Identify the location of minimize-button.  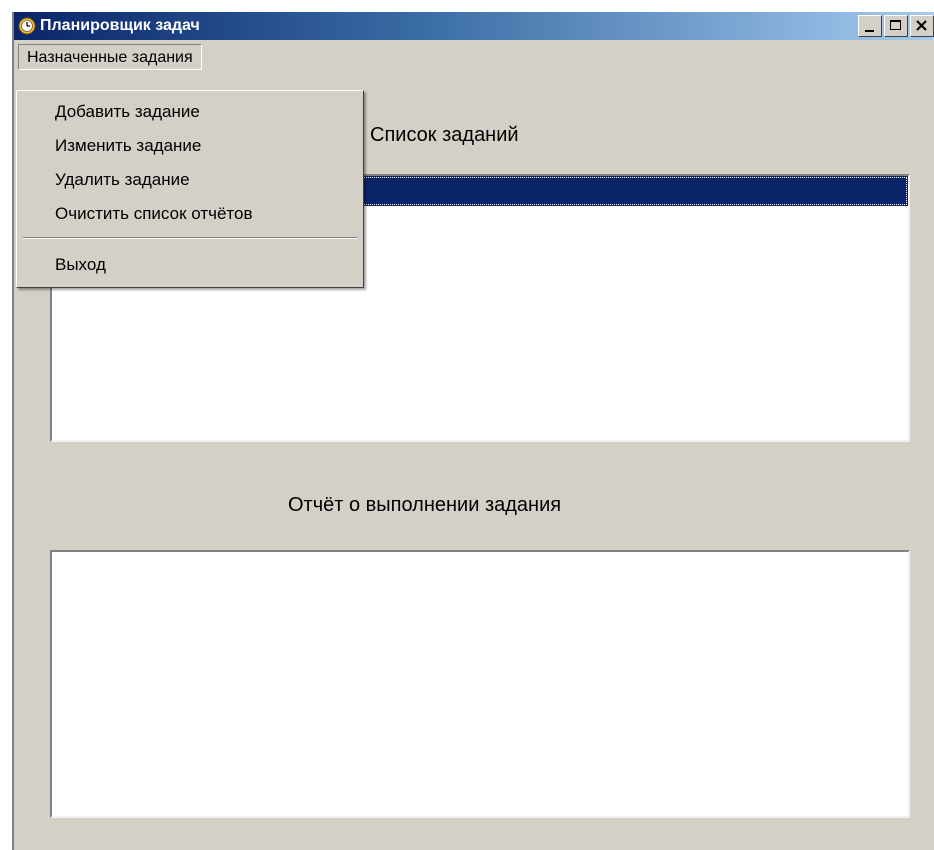
(870, 26).